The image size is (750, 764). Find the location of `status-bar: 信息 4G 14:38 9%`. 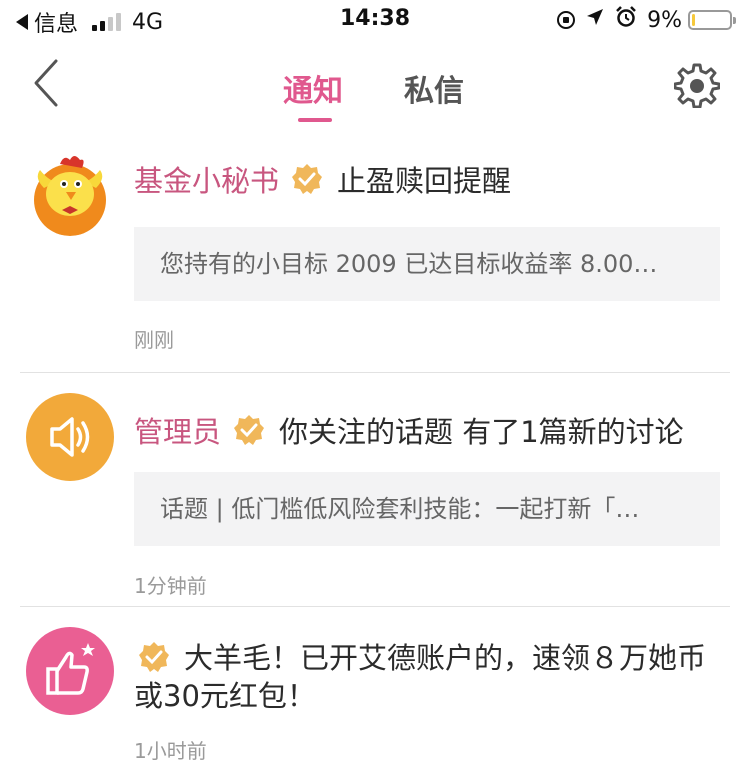

status-bar: 信息 4G 14:38 9% is located at coordinates (375, 20).